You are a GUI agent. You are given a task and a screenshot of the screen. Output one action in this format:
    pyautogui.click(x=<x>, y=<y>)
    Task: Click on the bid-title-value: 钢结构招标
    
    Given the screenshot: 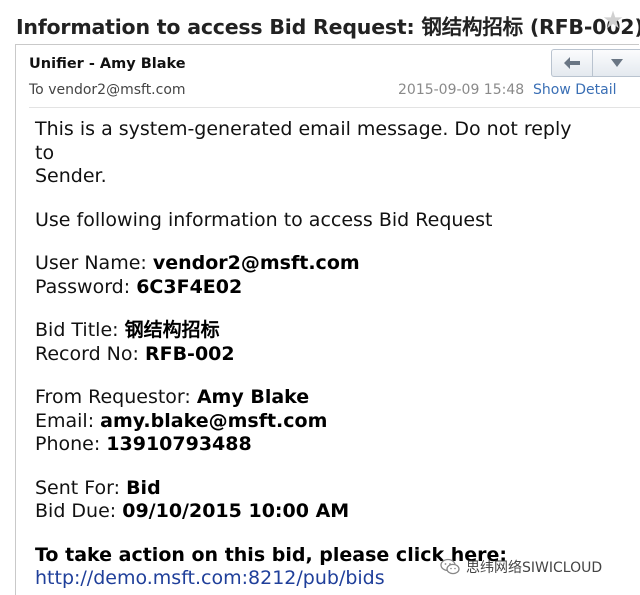 What is the action you would take?
    pyautogui.click(x=172, y=330)
    